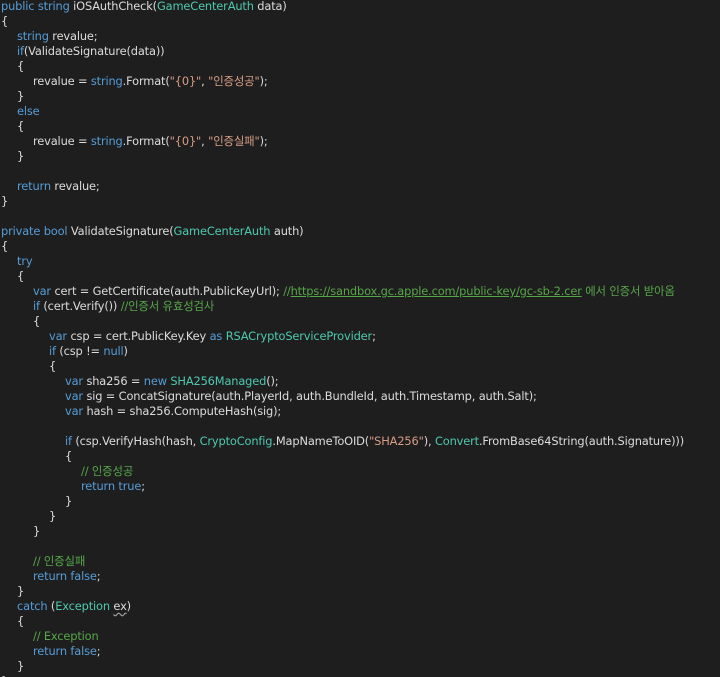 The width and height of the screenshot is (720, 677). Describe the element at coordinates (270, 6) in the screenshot. I see `code-text: data)` at that location.